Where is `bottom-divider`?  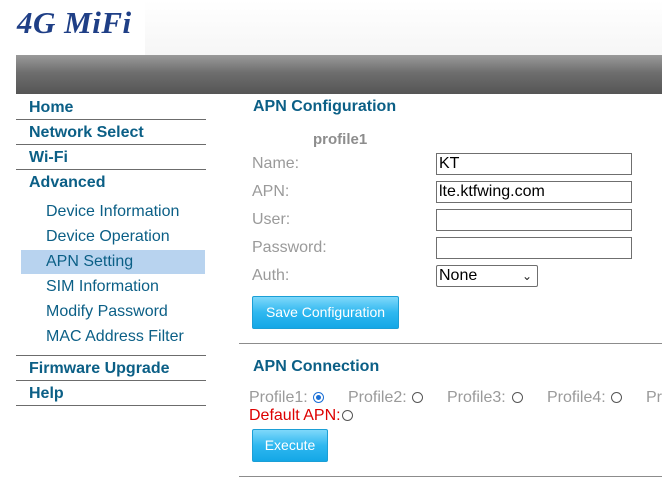 bottom-divider is located at coordinates (450, 476).